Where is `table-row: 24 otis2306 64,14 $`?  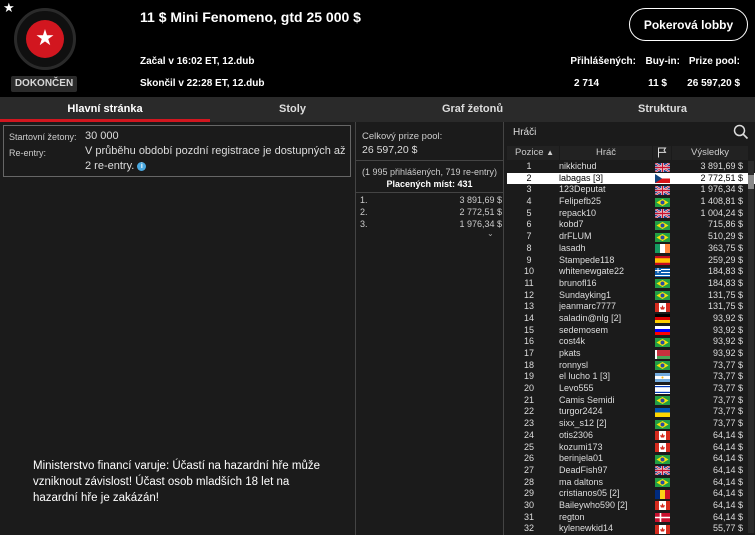 table-row: 24 otis2306 64,14 $ is located at coordinates (631, 436).